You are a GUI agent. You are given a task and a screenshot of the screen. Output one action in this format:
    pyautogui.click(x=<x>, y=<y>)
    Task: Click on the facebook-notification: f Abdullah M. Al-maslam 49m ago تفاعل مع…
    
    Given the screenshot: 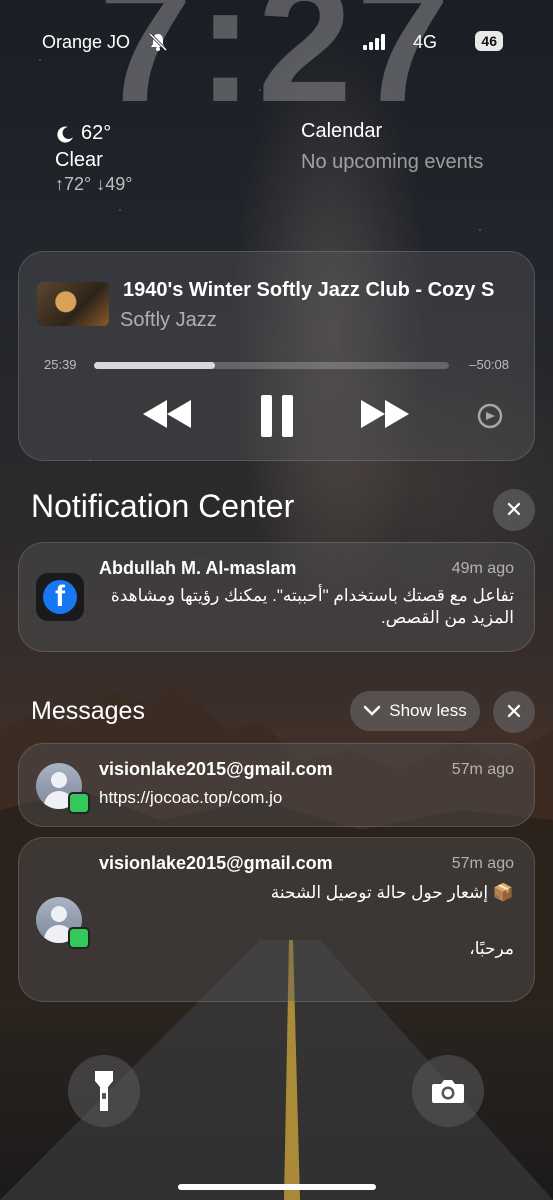 What is the action you would take?
    pyautogui.click(x=276, y=597)
    